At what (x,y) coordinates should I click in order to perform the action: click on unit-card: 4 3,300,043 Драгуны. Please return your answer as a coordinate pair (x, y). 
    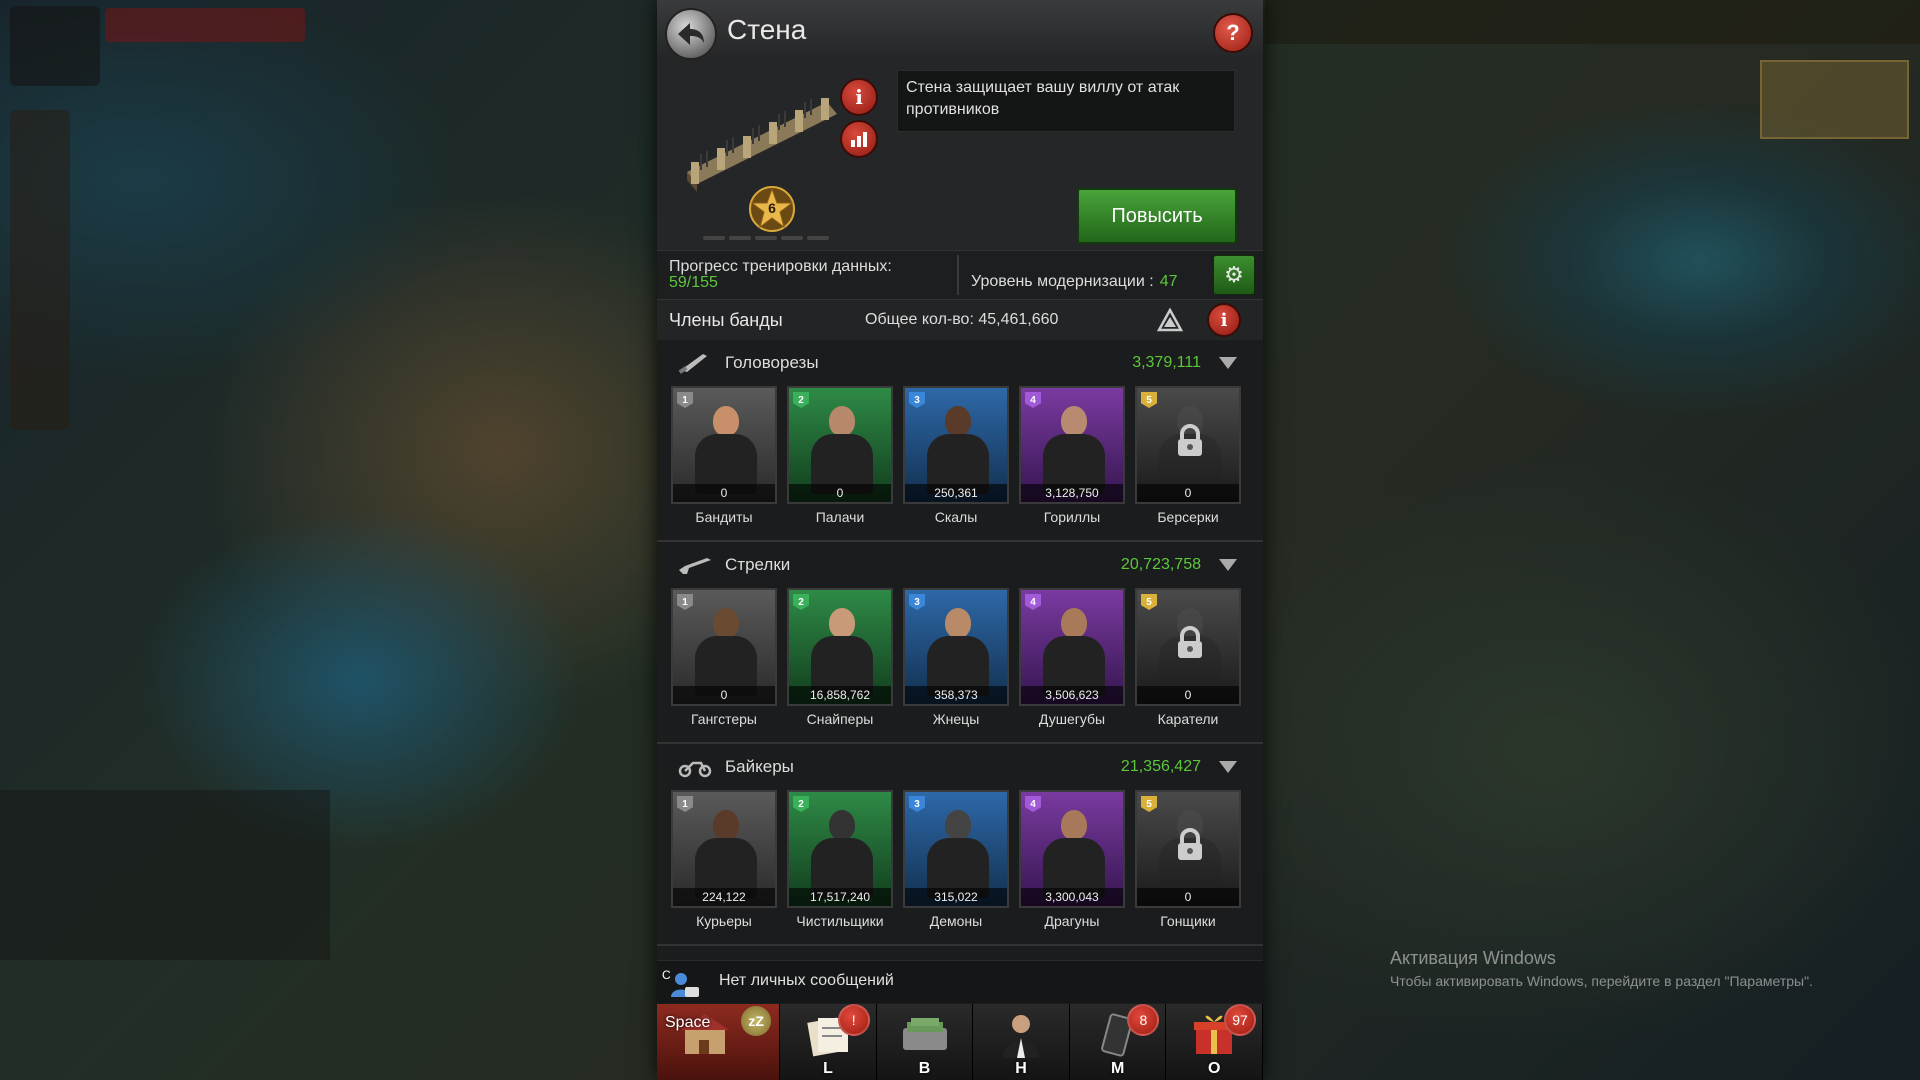
    Looking at the image, I should click on (1072, 859).